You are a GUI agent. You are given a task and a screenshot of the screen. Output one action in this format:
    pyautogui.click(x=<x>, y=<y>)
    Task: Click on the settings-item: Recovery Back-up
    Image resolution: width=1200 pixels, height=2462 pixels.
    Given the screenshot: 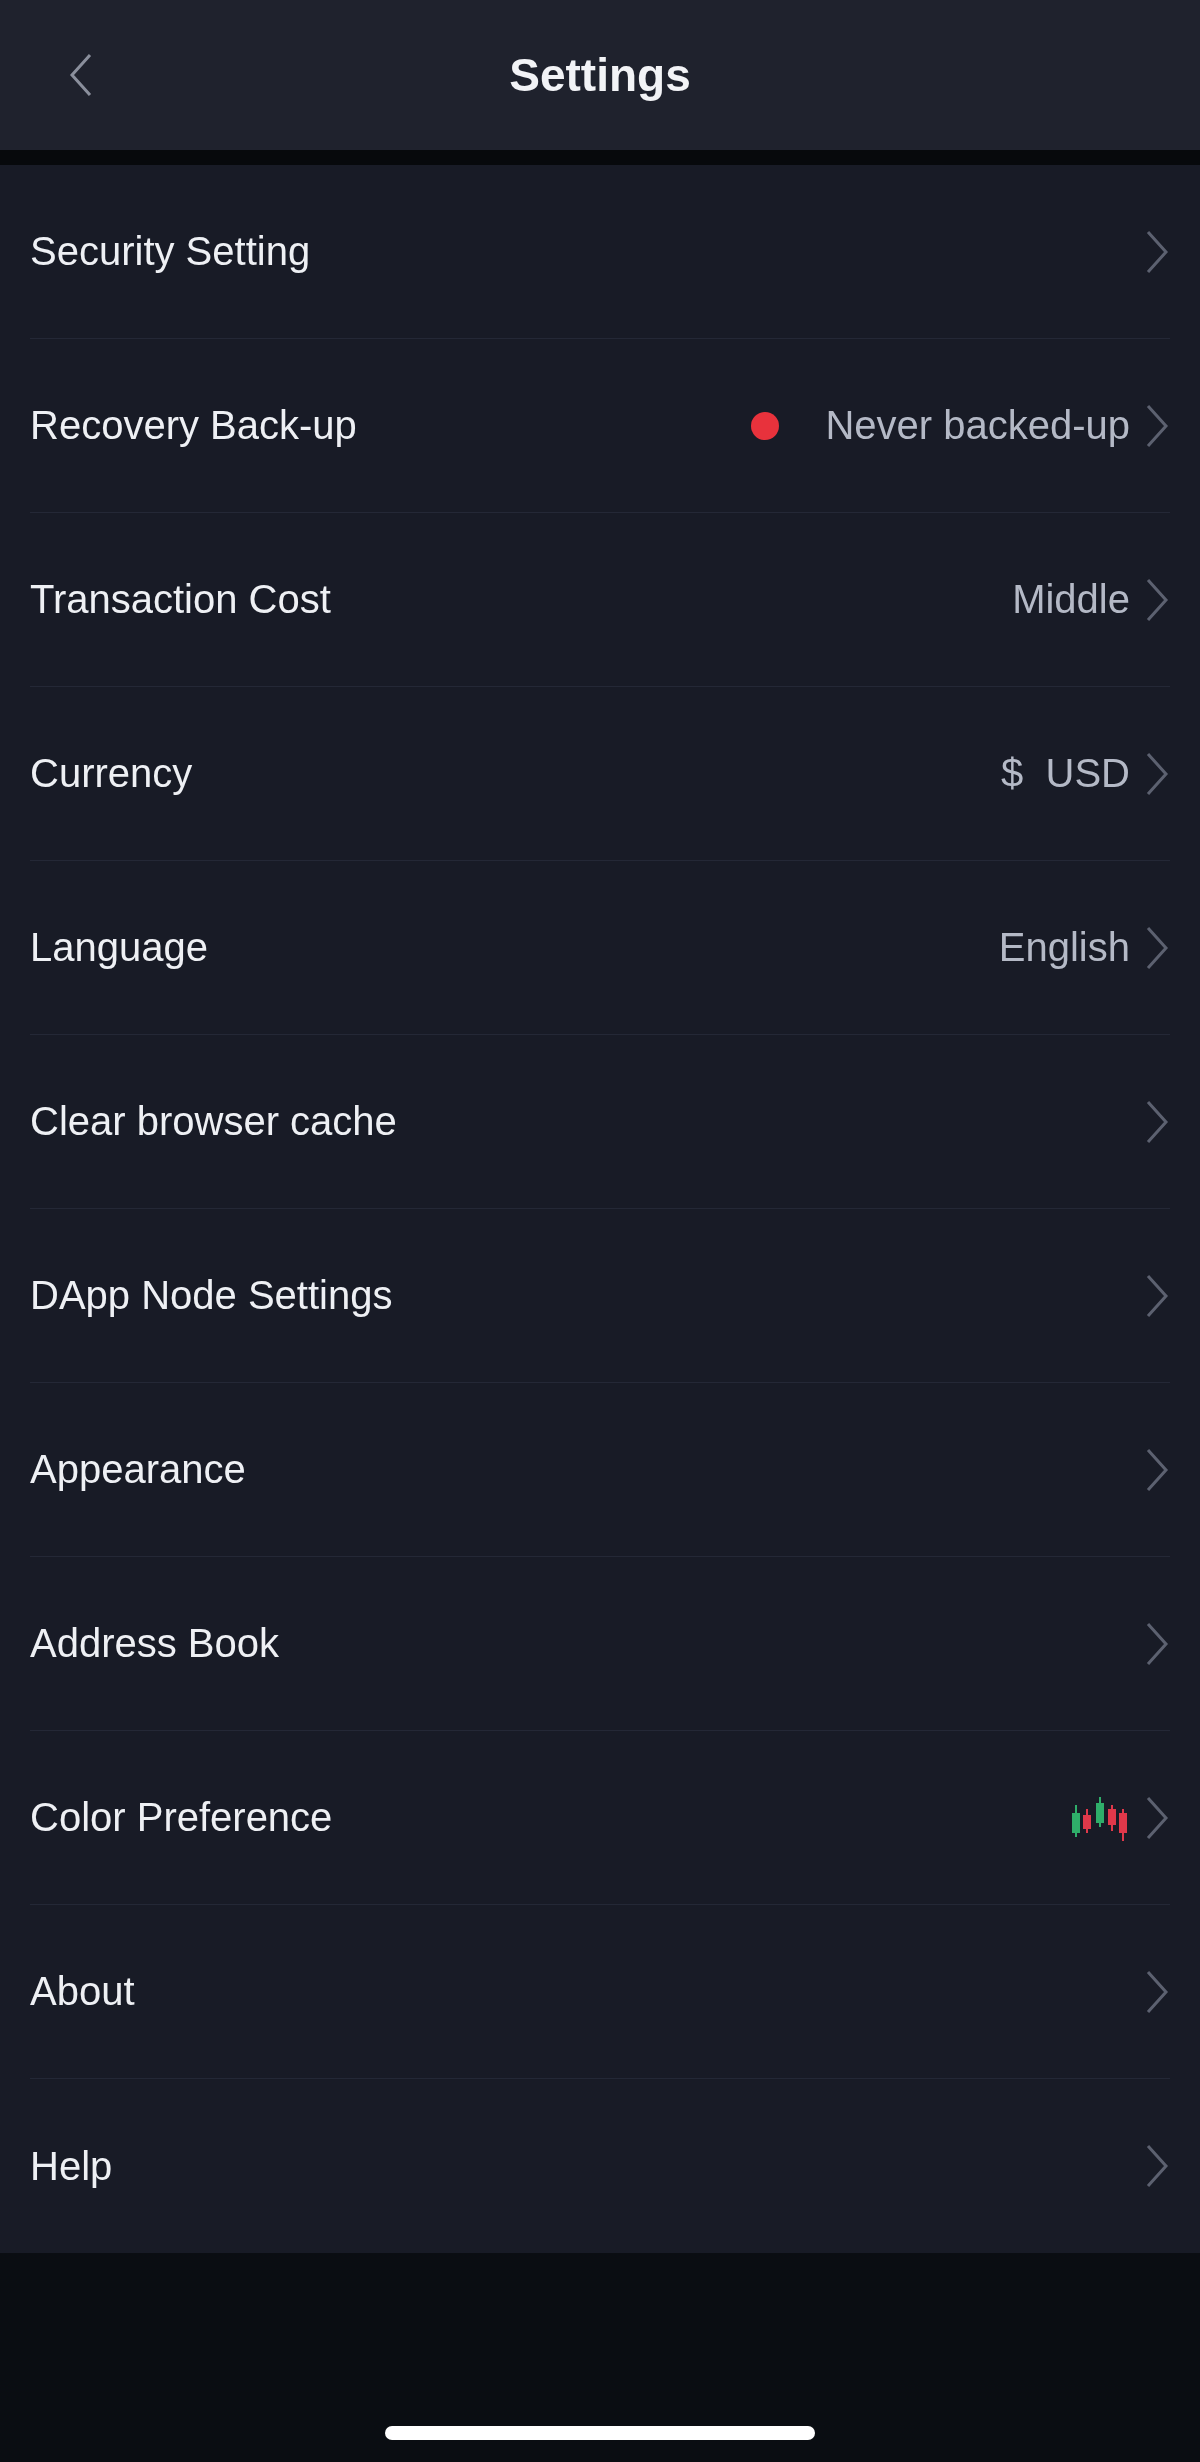 What is the action you would take?
    pyautogui.click(x=384, y=425)
    